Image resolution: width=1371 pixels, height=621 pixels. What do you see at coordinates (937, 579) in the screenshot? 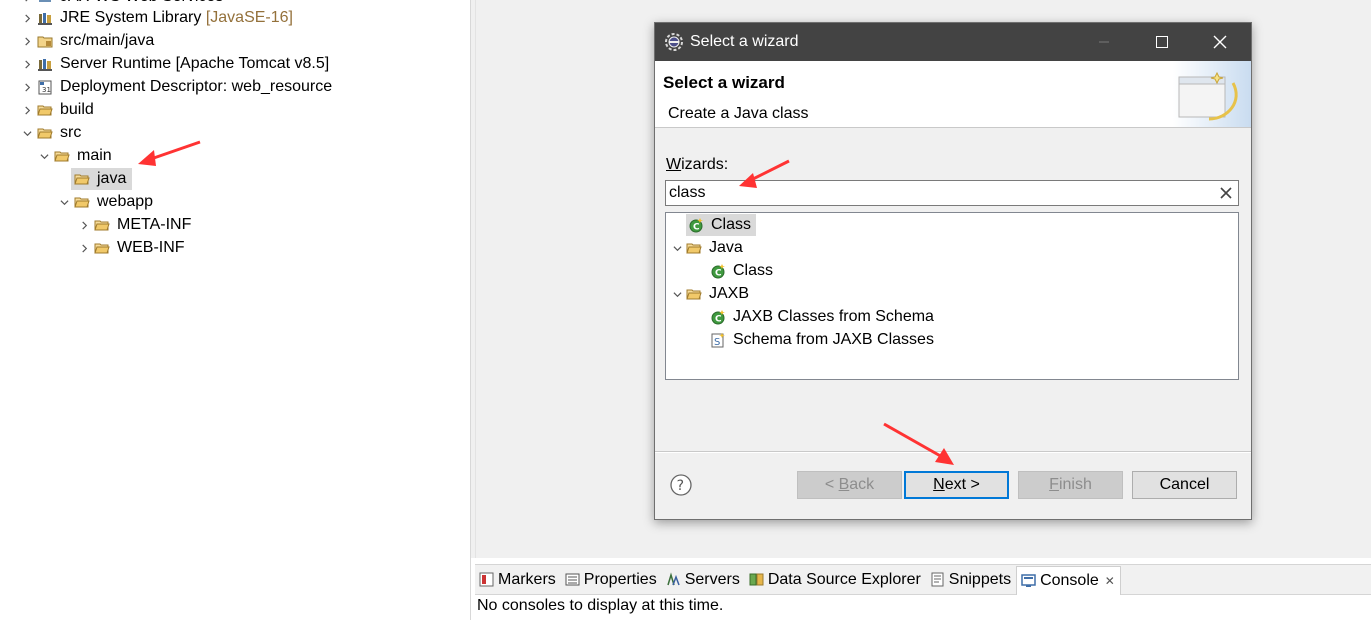
I see `snippets-icon` at bounding box center [937, 579].